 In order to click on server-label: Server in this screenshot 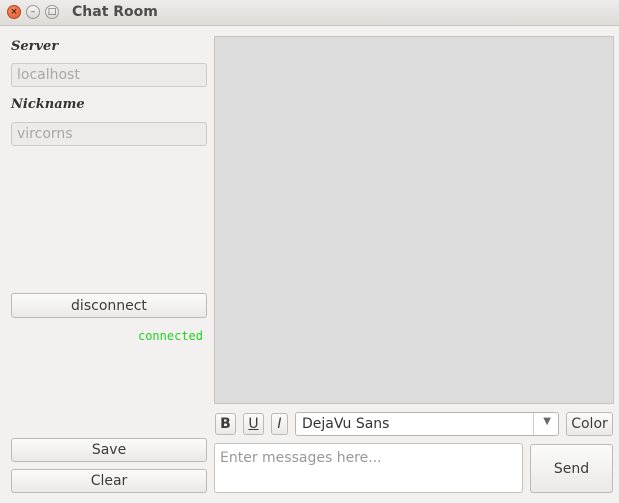, I will do `click(35, 46)`.